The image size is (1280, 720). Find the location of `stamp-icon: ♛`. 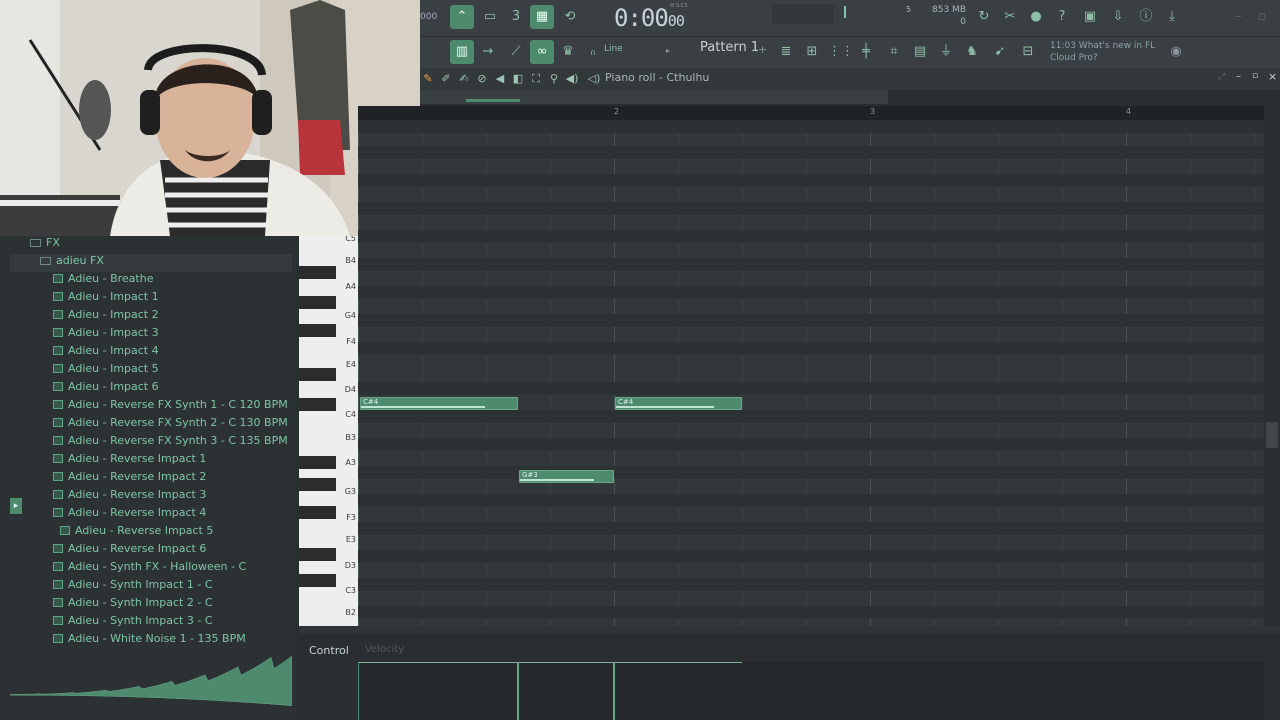

stamp-icon: ♛ is located at coordinates (568, 52).